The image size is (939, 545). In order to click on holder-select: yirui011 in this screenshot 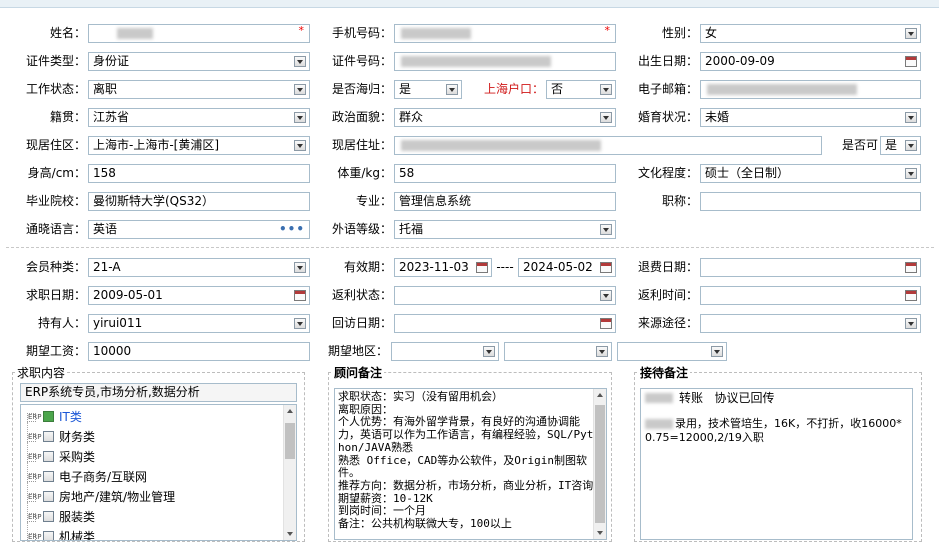, I will do `click(199, 323)`.